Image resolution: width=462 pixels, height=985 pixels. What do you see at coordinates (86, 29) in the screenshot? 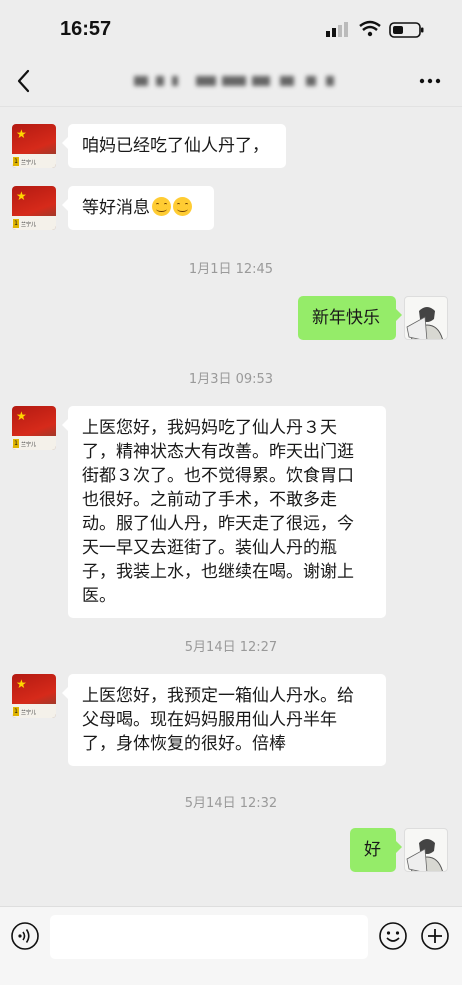
I see `status-time: 16:57` at bounding box center [86, 29].